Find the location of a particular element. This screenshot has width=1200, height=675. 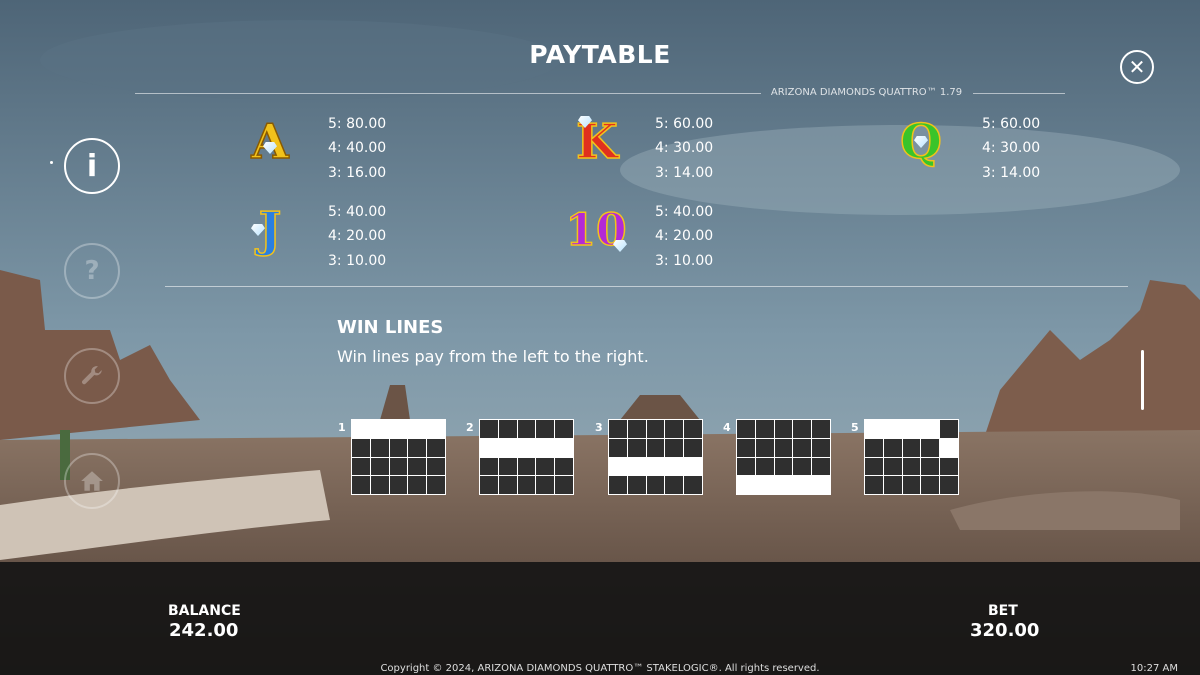

line-number: 3 is located at coordinates (599, 427).